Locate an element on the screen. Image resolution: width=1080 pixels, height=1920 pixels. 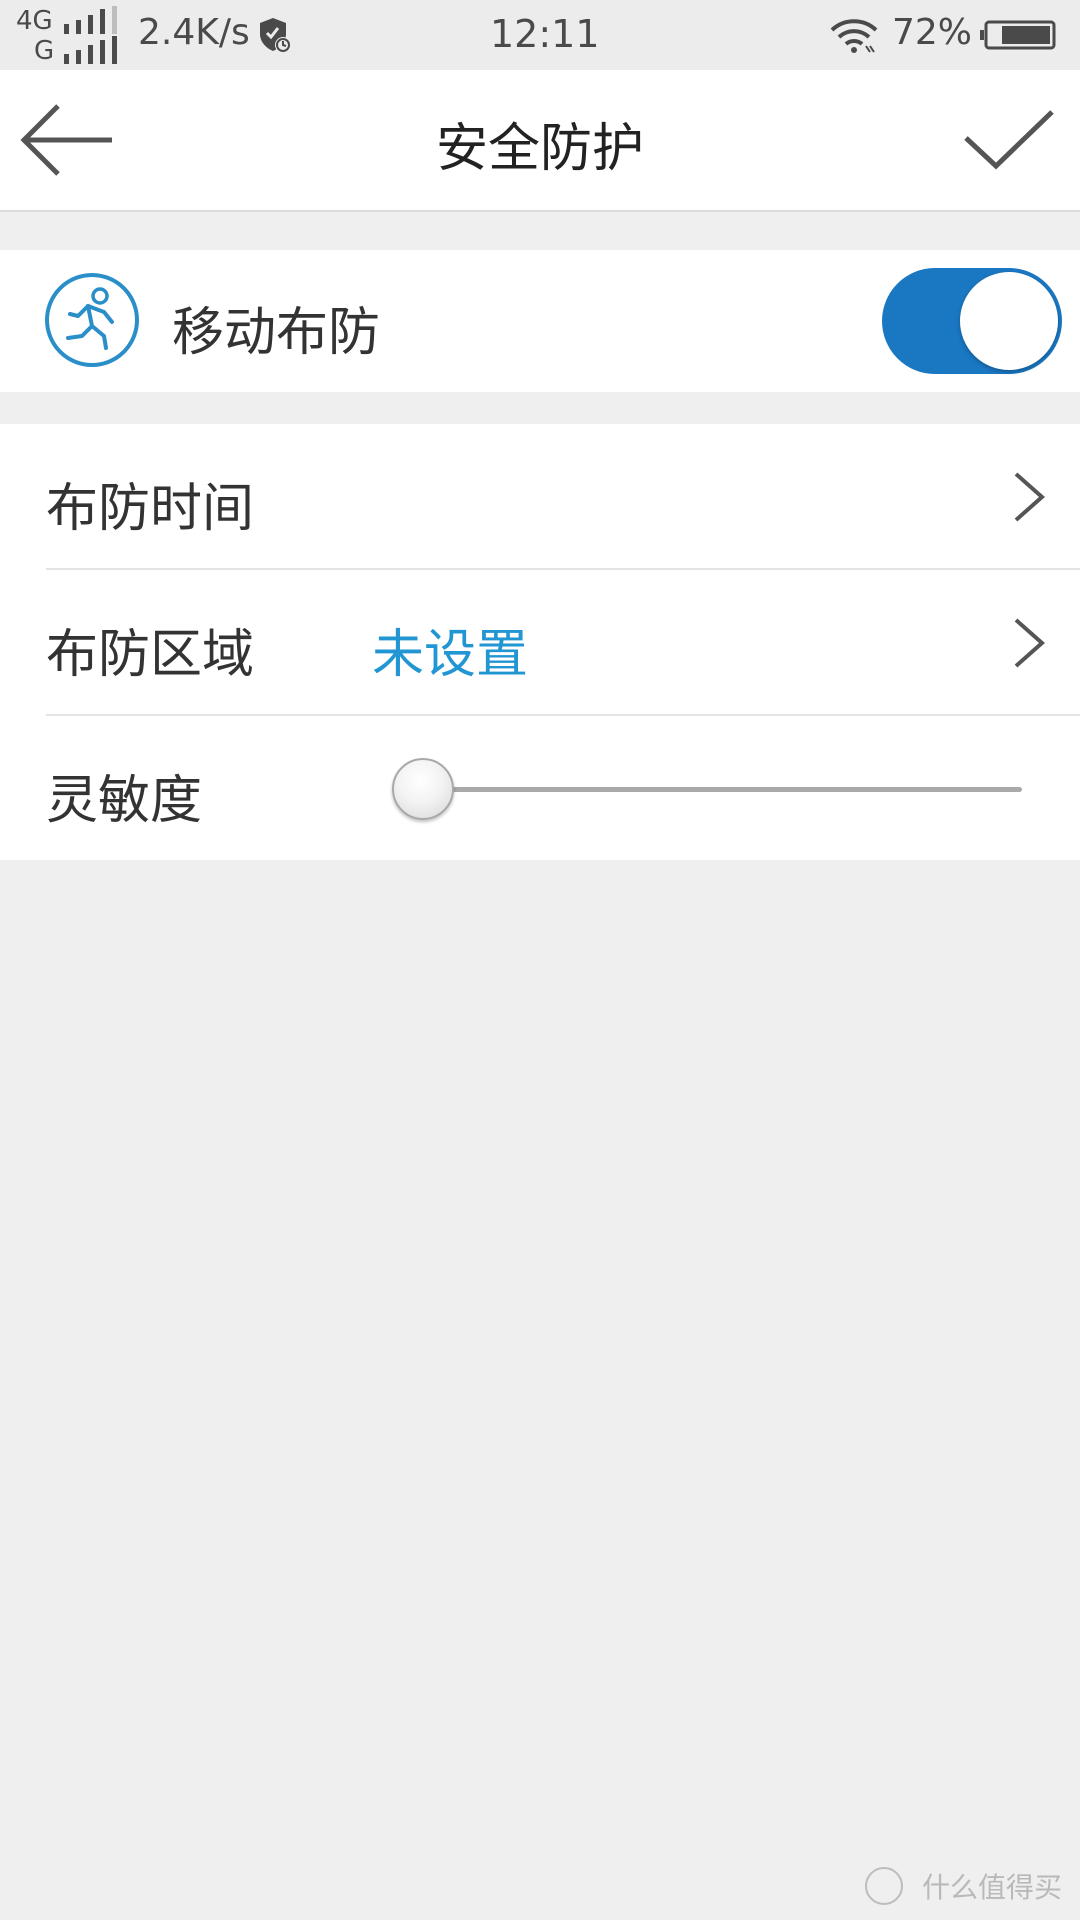
shield-clock-icon is located at coordinates (275, 35).